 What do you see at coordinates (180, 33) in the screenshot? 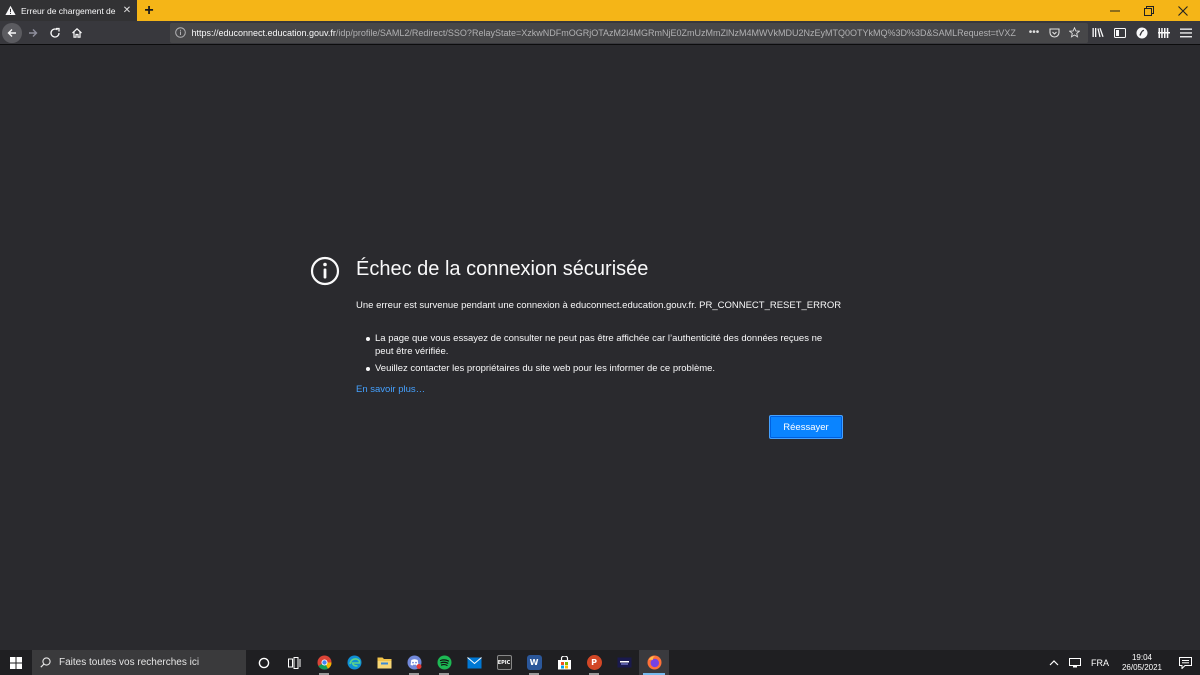
I see `site-info-icon` at bounding box center [180, 33].